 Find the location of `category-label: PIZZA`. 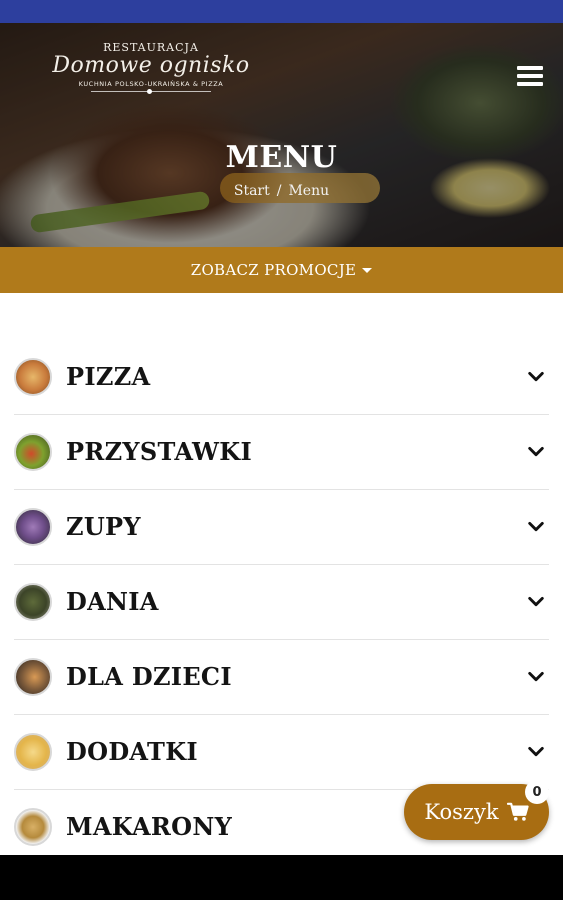

category-label: PIZZA is located at coordinates (108, 376).